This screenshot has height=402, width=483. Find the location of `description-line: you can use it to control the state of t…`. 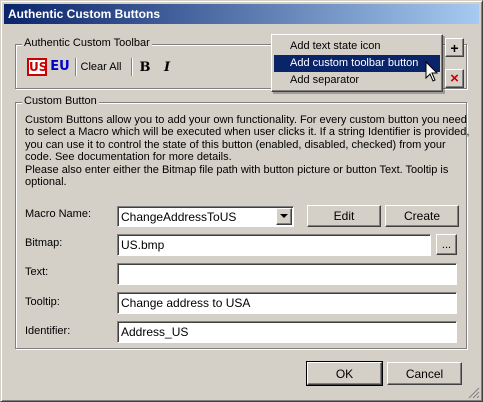

description-line: you can use it to control the state of t… is located at coordinates (235, 144).